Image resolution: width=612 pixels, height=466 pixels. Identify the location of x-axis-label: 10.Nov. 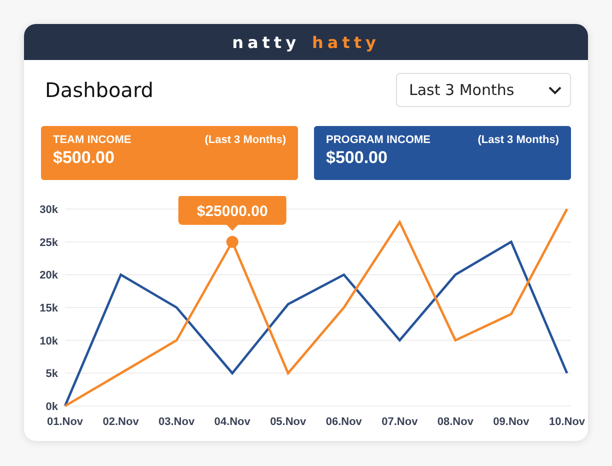
(567, 422).